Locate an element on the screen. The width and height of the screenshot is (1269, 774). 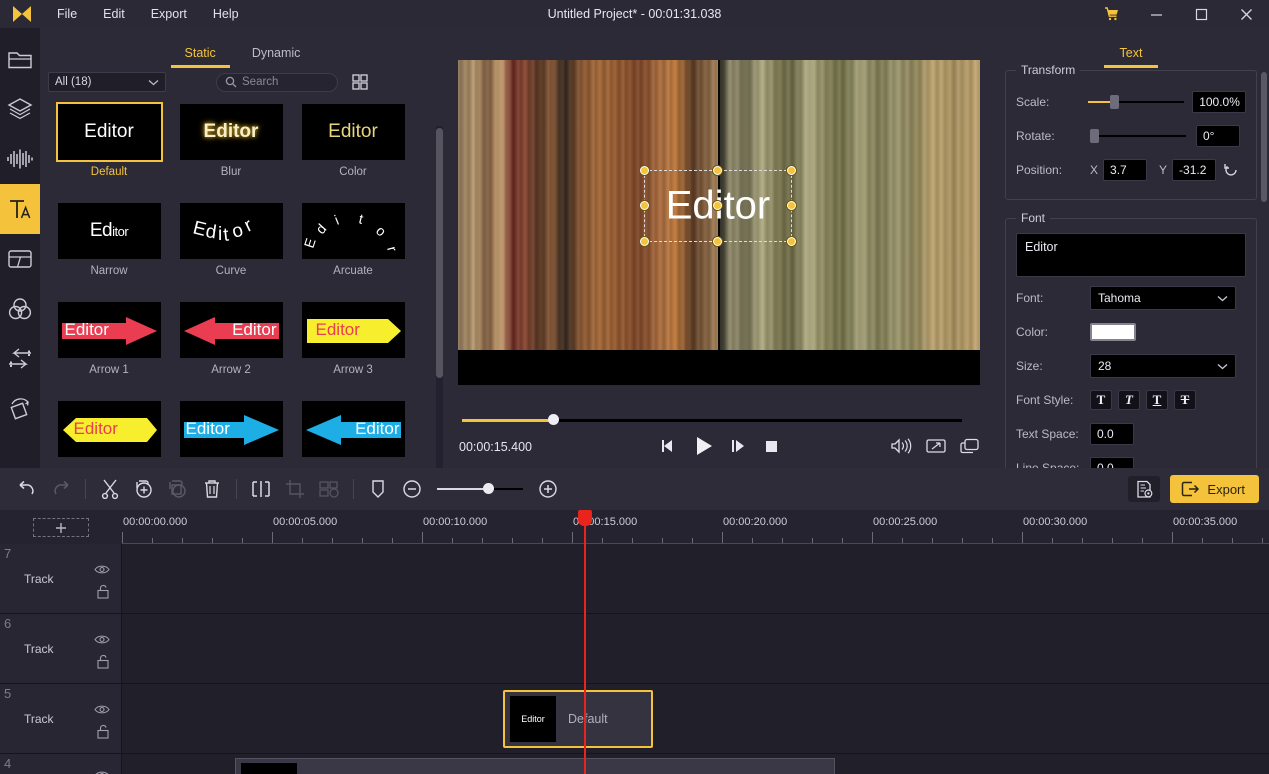
maximize-icon is located at coordinates (1201, 14).